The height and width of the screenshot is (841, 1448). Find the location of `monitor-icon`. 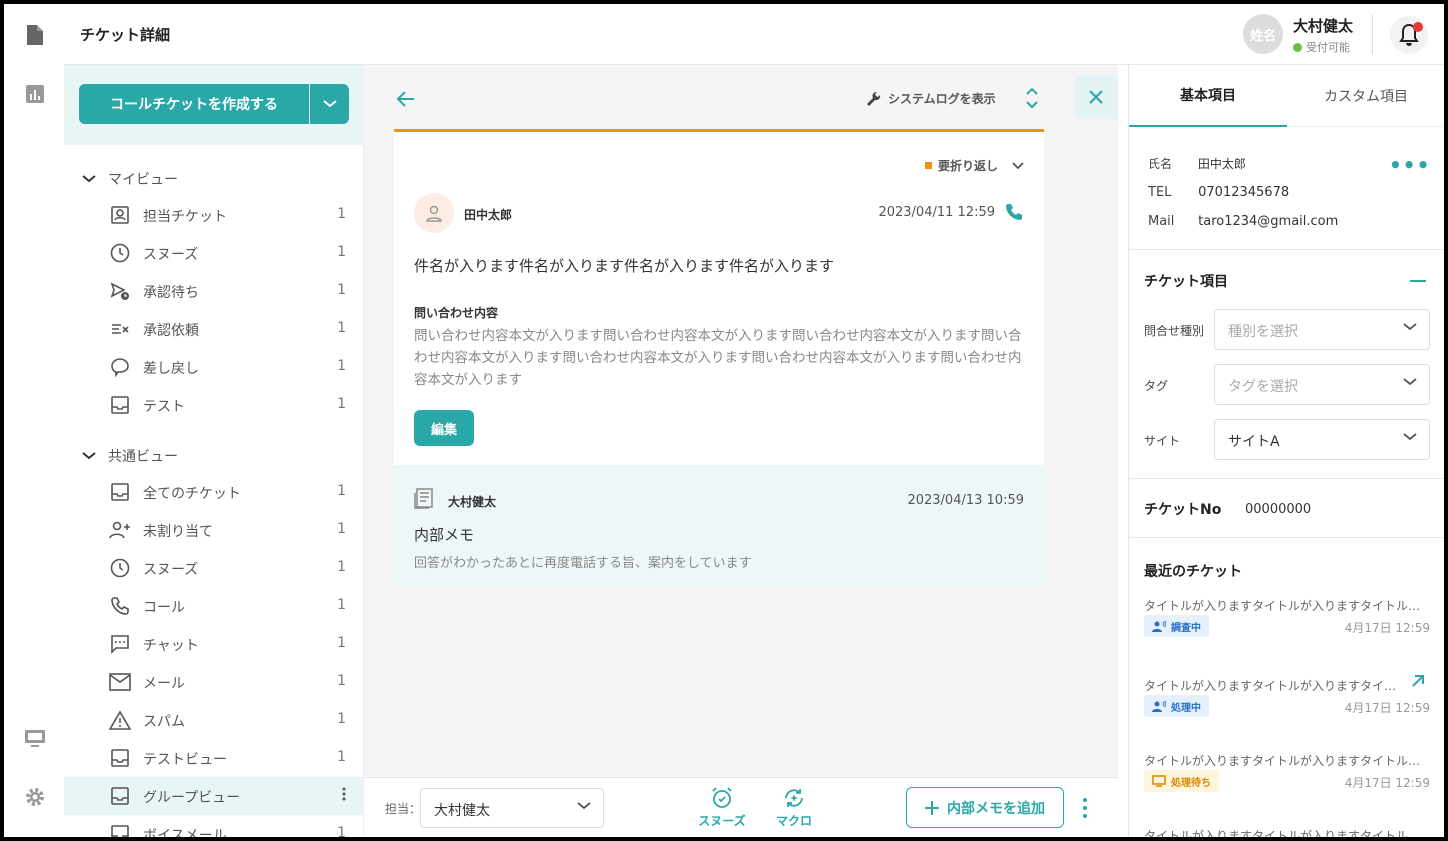

monitor-icon is located at coordinates (35, 739).